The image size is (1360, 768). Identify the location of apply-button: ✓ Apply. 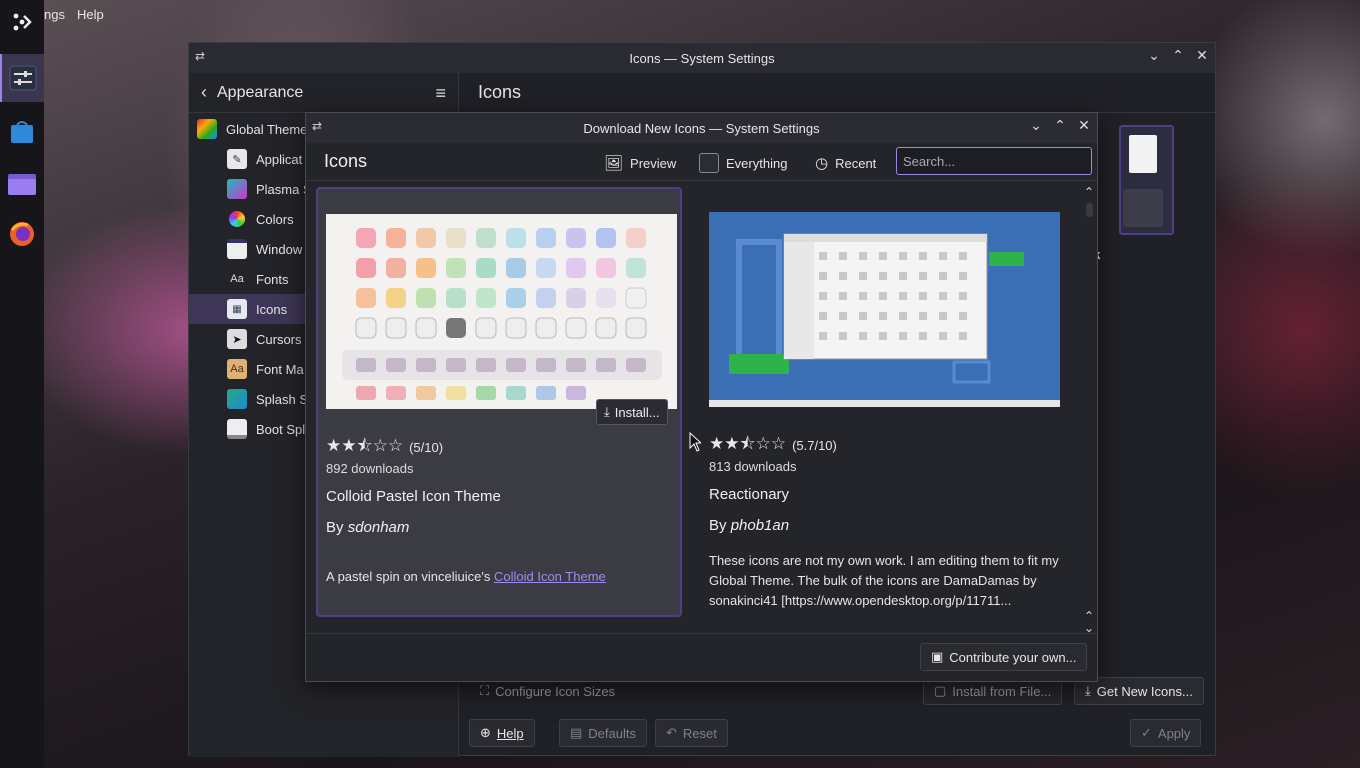
(1166, 733).